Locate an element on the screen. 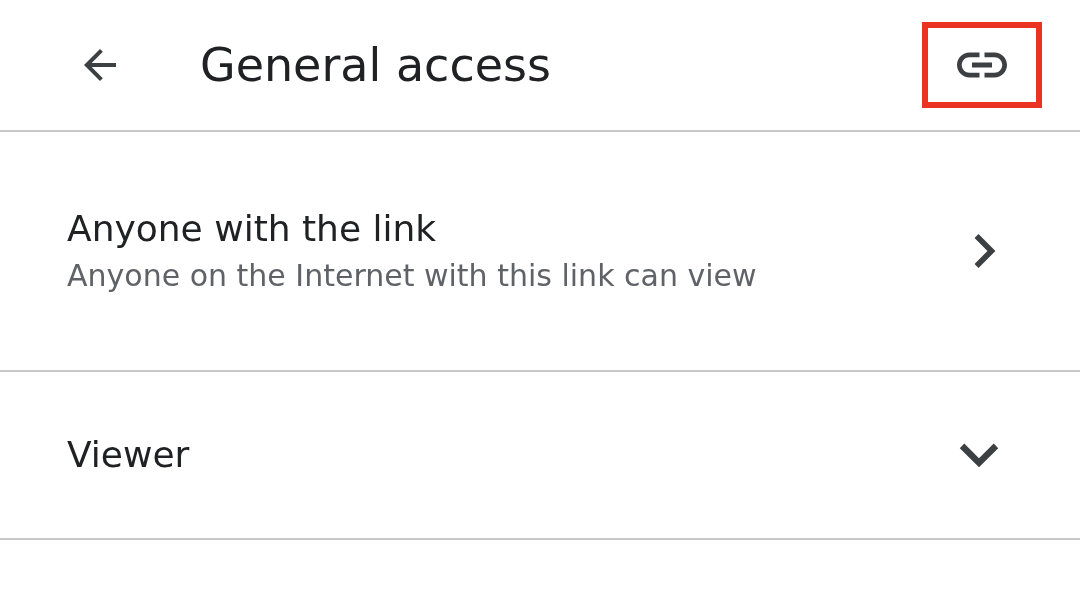 The height and width of the screenshot is (603, 1080). page-title: General access is located at coordinates (375, 65).